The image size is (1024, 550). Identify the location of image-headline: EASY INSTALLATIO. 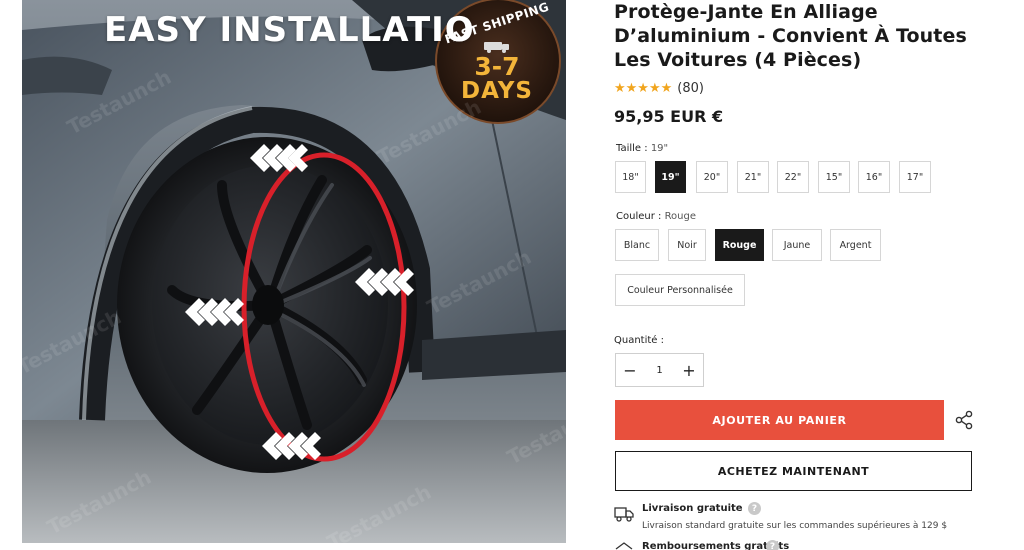
(289, 30).